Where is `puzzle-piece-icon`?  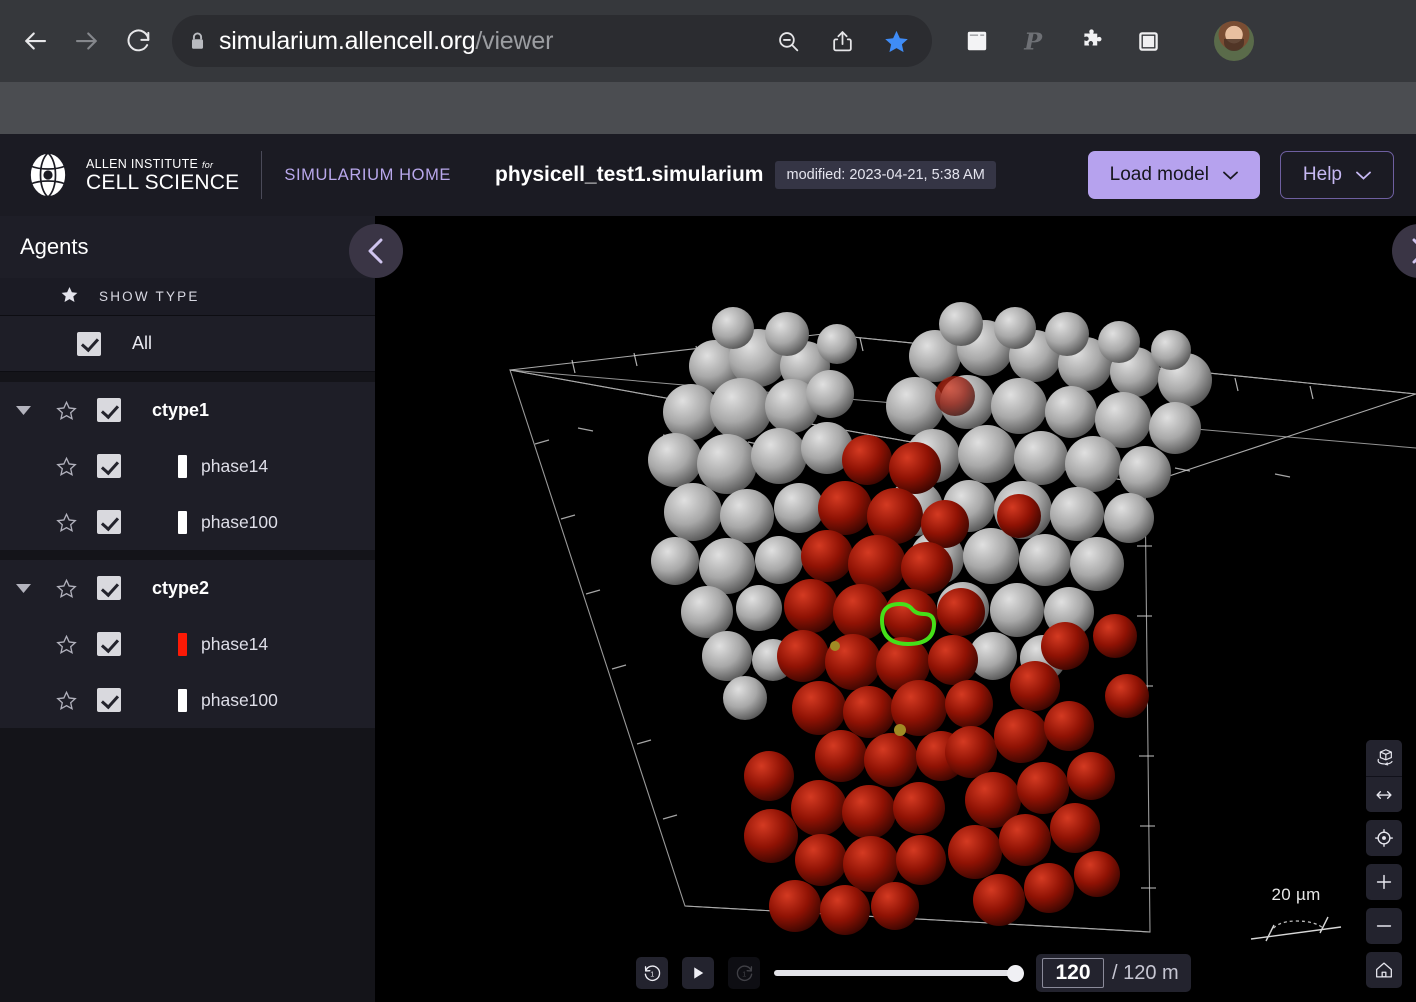 puzzle-piece-icon is located at coordinates (1091, 41).